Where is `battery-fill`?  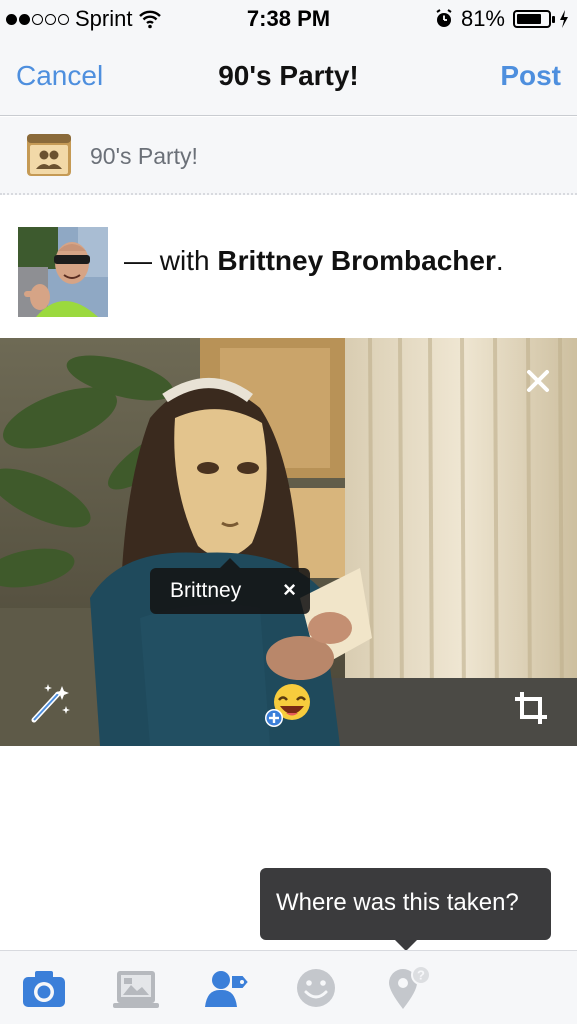 battery-fill is located at coordinates (529, 19).